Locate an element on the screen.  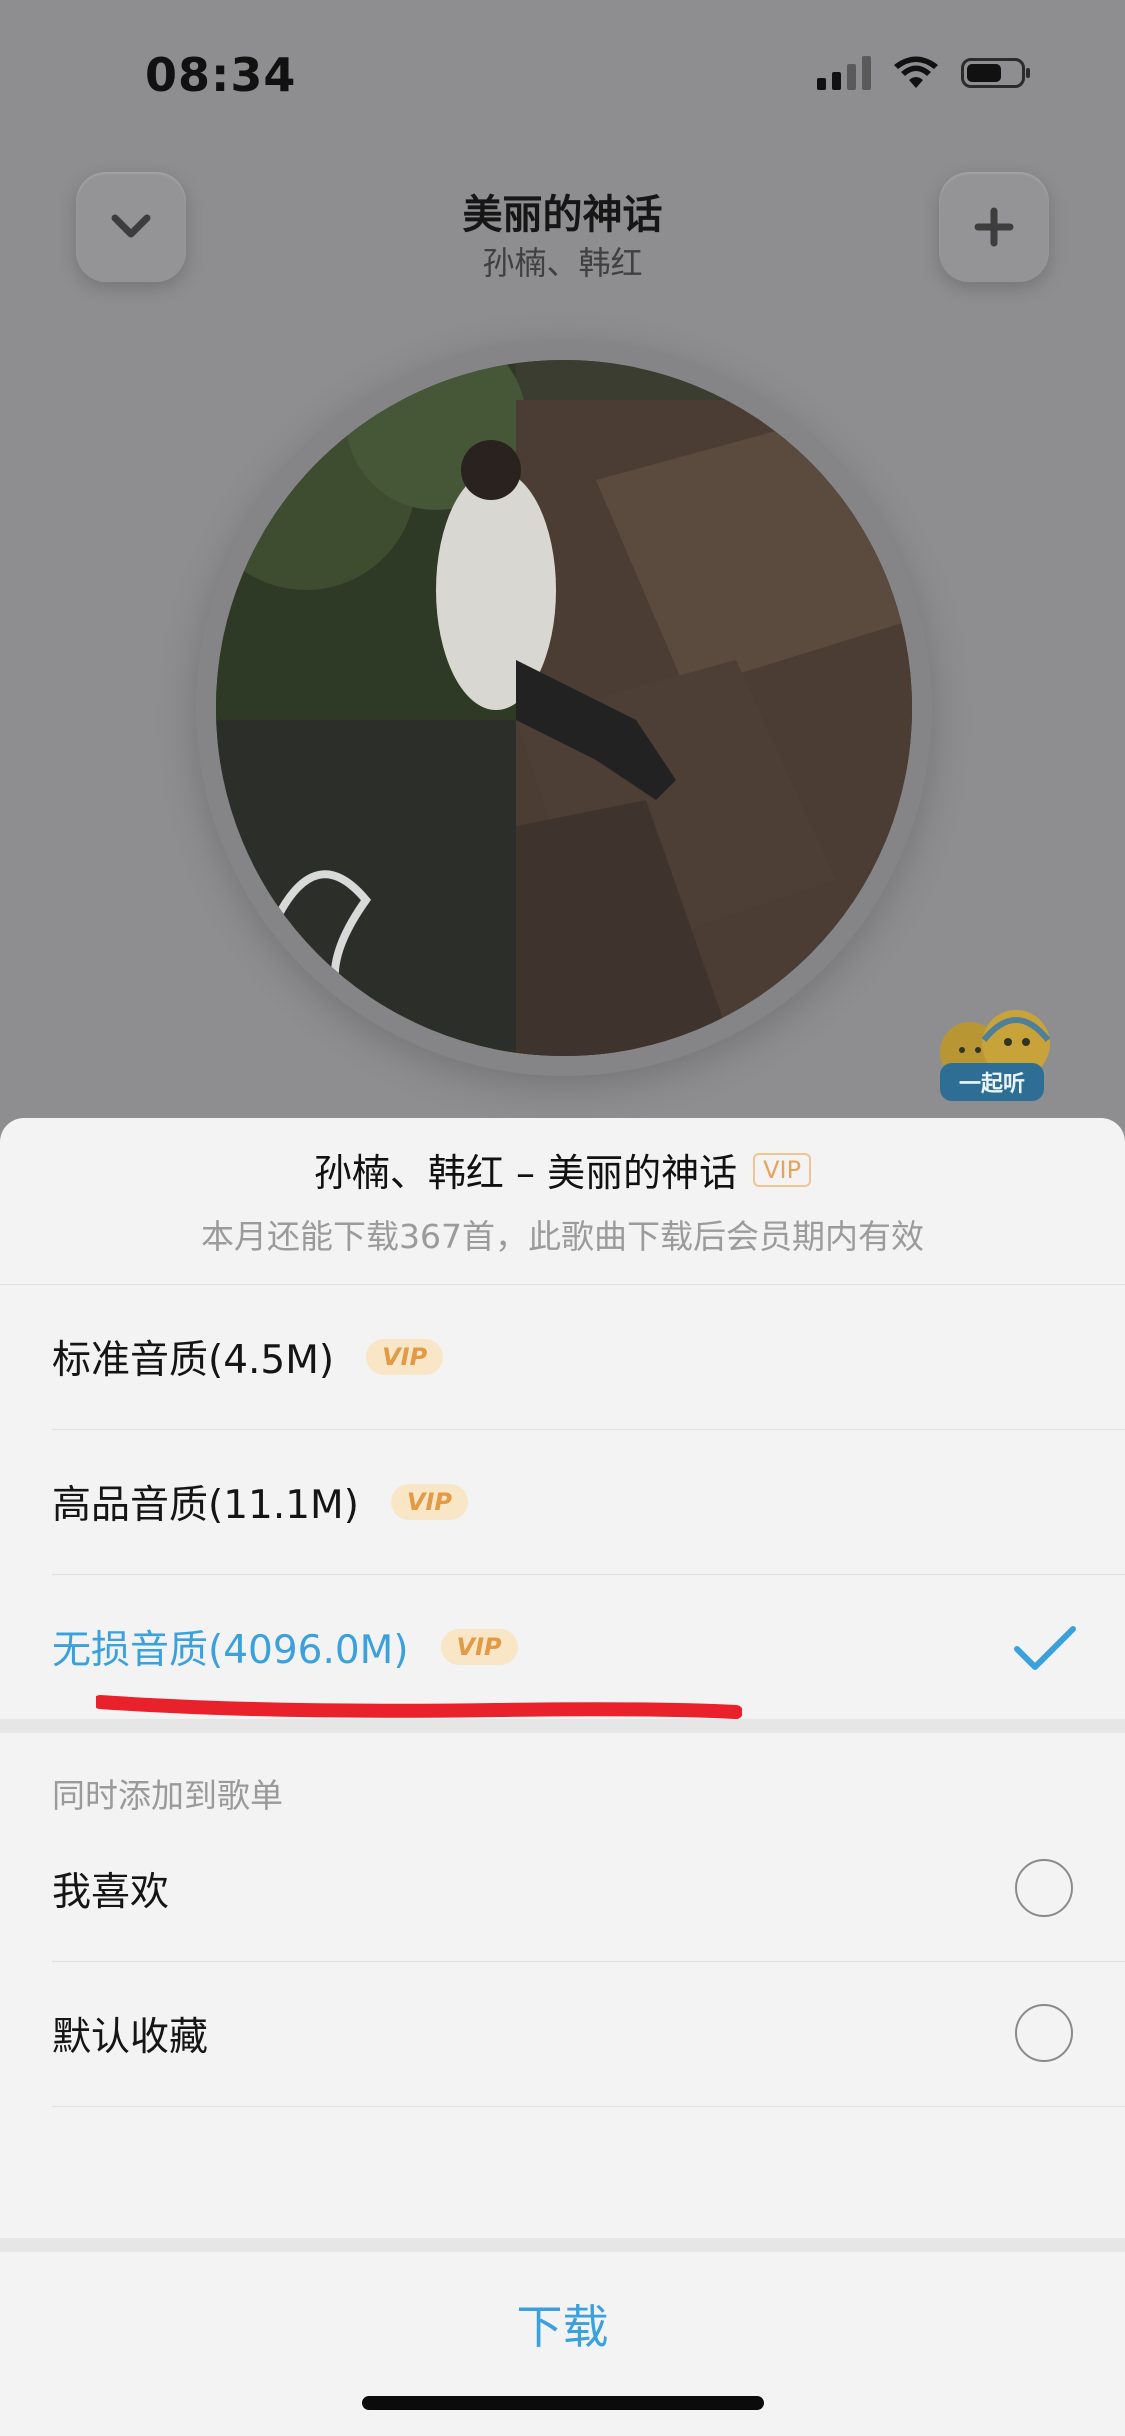
quality-option-high: 高品音质(11.1M) VIP is located at coordinates (588, 1502).